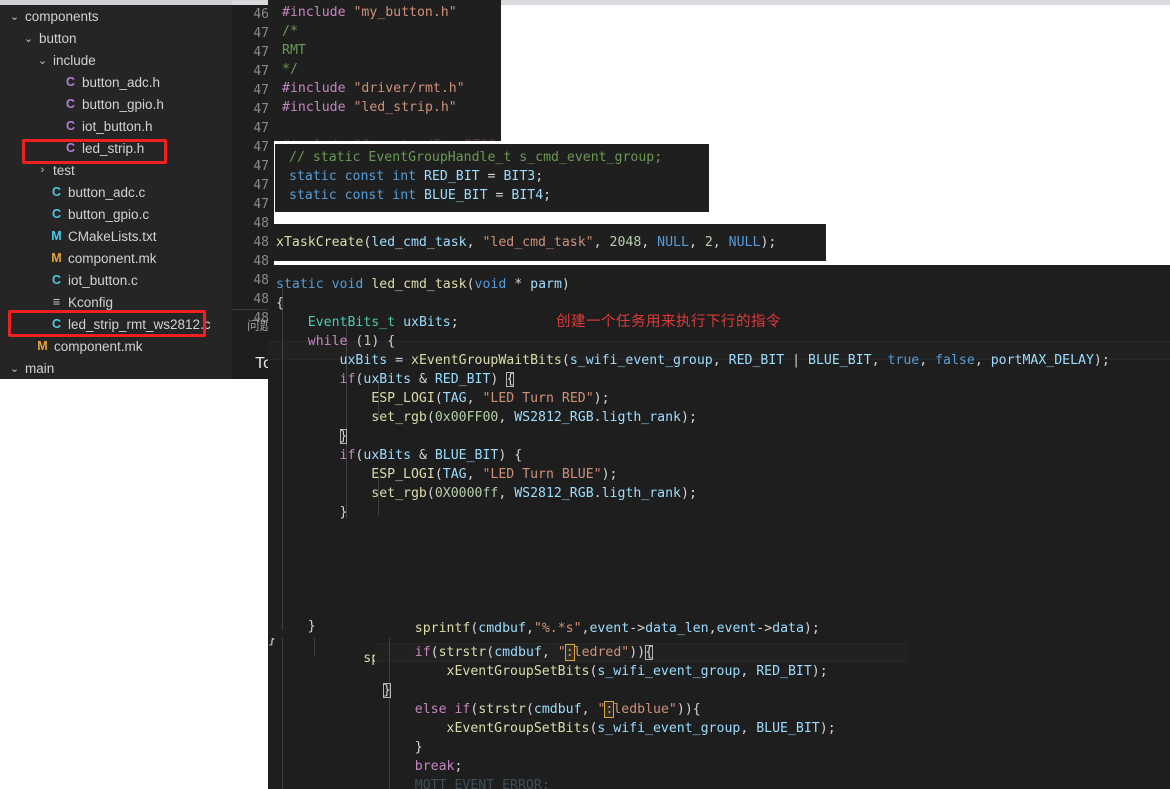  What do you see at coordinates (123, 104) in the screenshot?
I see `tree-item-label: button_gpio.h` at bounding box center [123, 104].